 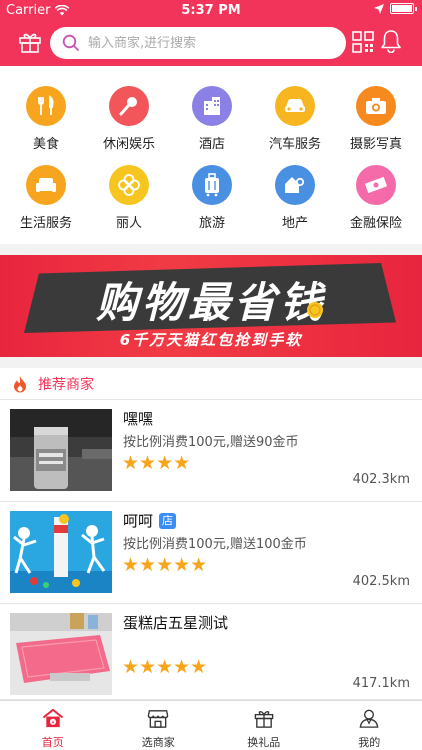 What do you see at coordinates (315, 310) in the screenshot?
I see `coin-icon` at bounding box center [315, 310].